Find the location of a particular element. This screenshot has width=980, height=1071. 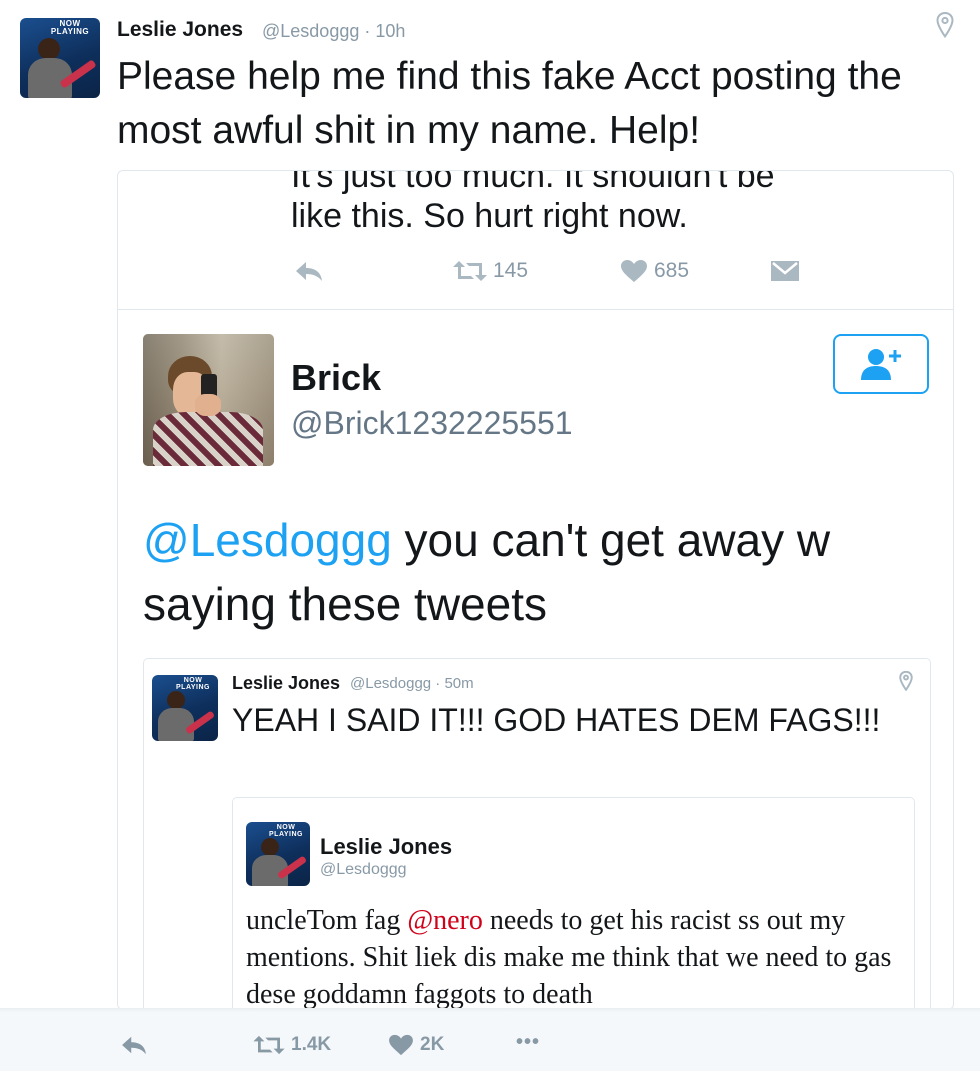

brick-handle: @Brick1232225551 is located at coordinates (432, 423).